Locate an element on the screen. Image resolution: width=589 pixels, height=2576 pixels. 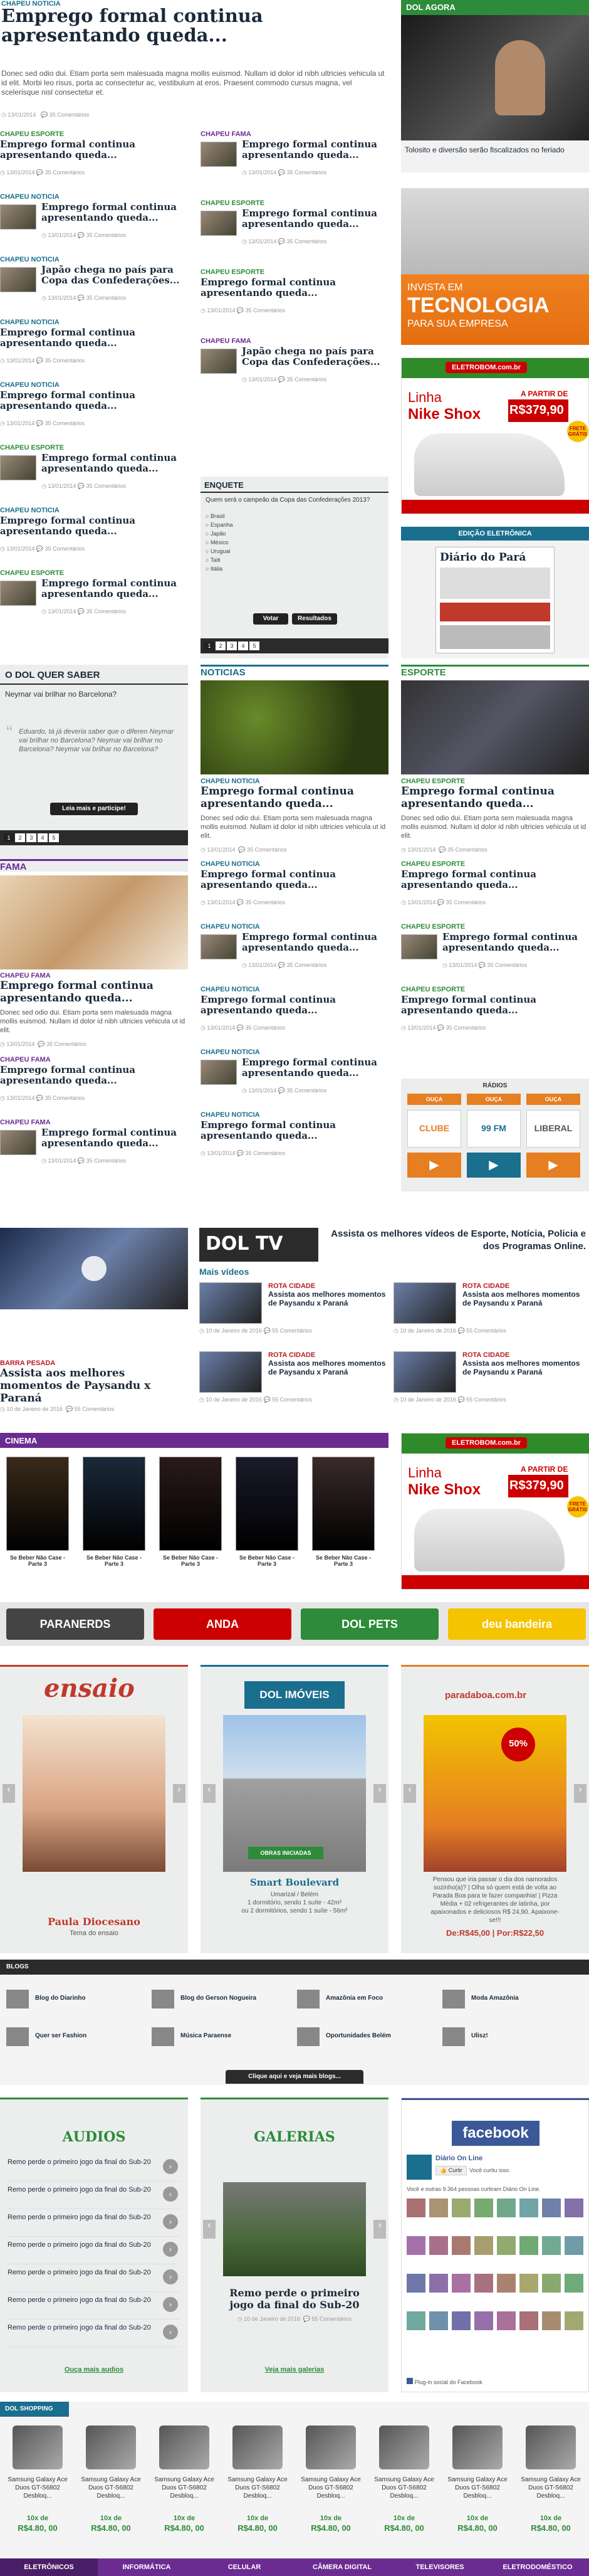
film-title: Se Beber Não Case - Parte 3 is located at coordinates (37, 1561).